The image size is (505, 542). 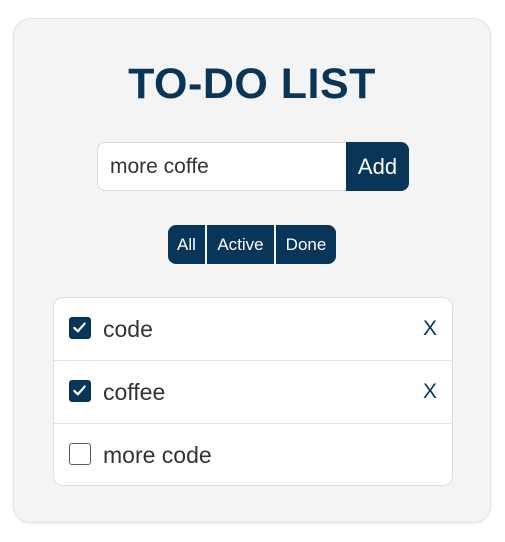 I want to click on todo-item: code X, so click(x=253, y=329).